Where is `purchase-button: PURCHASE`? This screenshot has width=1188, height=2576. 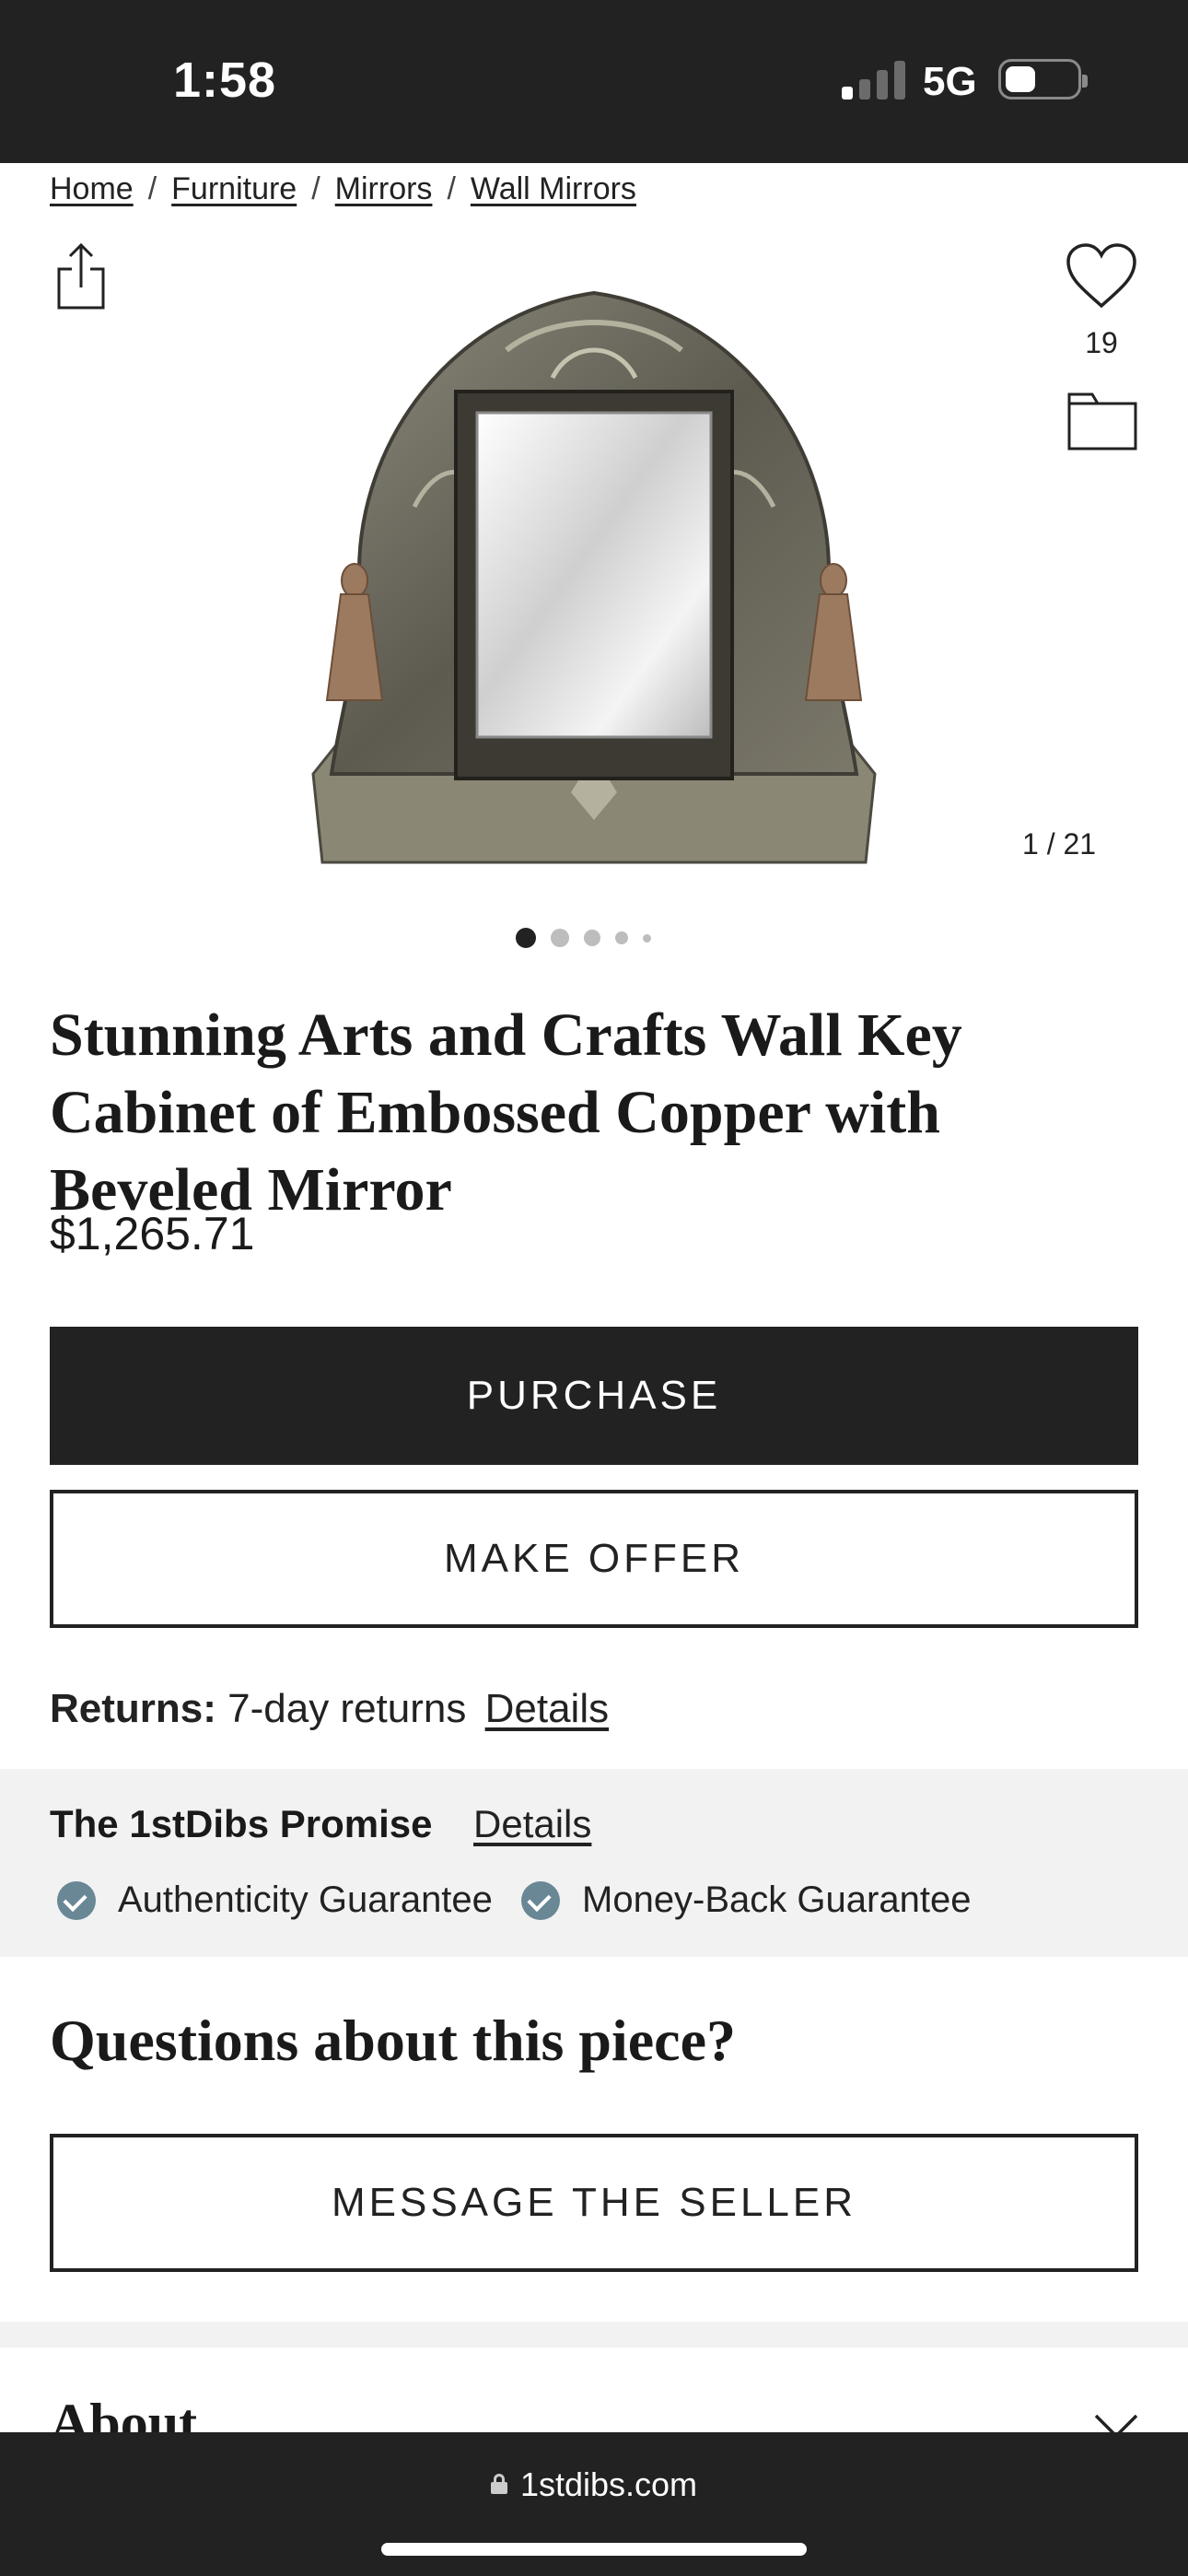 purchase-button: PURCHASE is located at coordinates (594, 1396).